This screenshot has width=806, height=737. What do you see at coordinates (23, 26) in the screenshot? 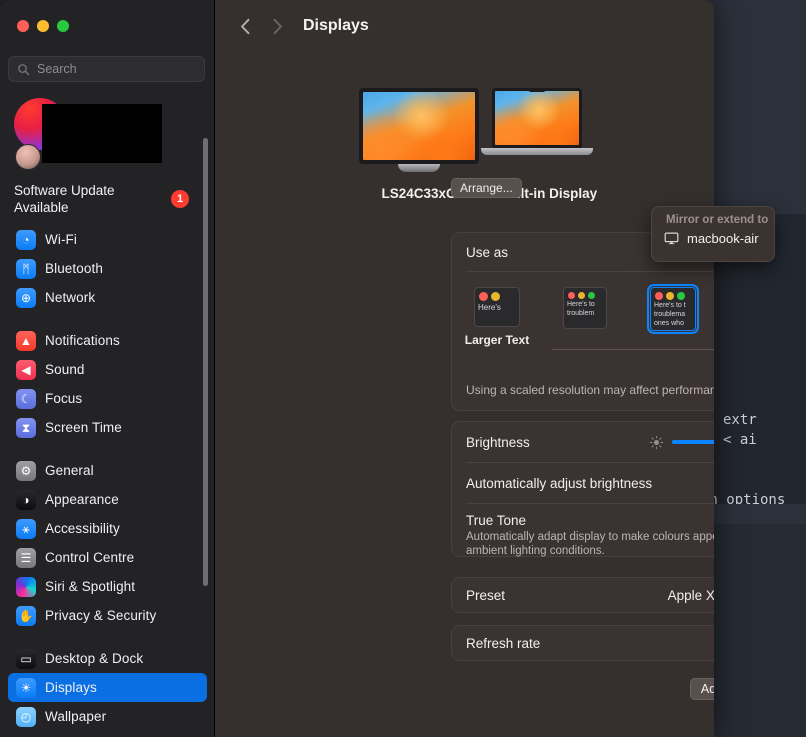
I see `close-button` at bounding box center [23, 26].